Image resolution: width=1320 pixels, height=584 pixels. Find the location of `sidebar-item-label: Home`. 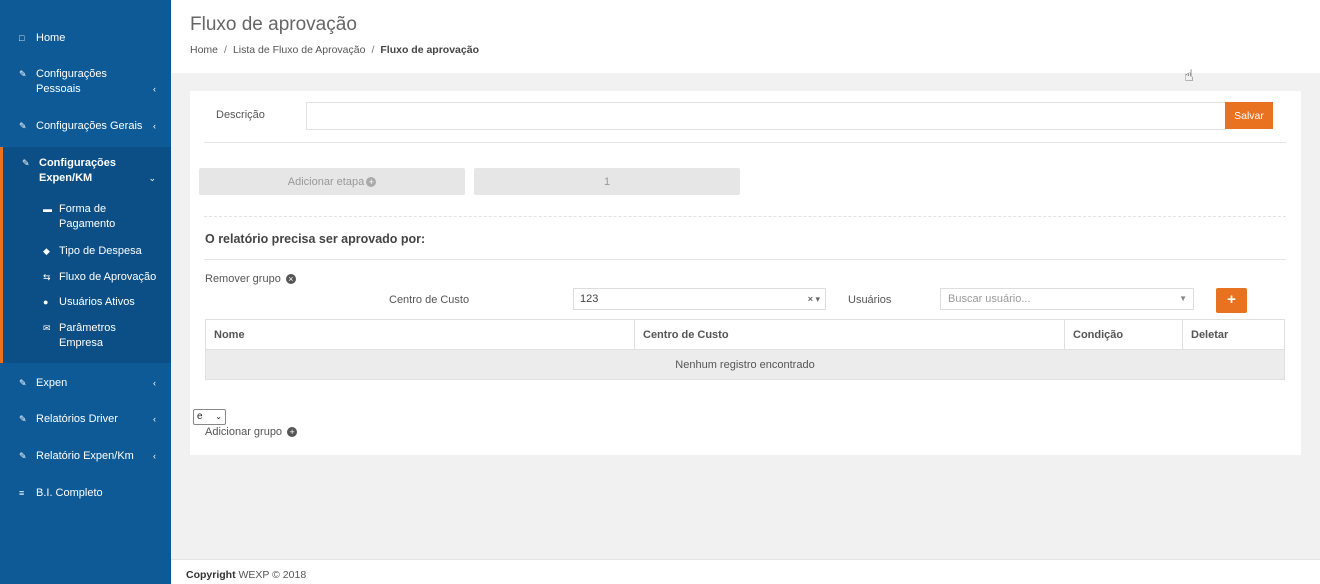

sidebar-item-label: Home is located at coordinates (51, 38).